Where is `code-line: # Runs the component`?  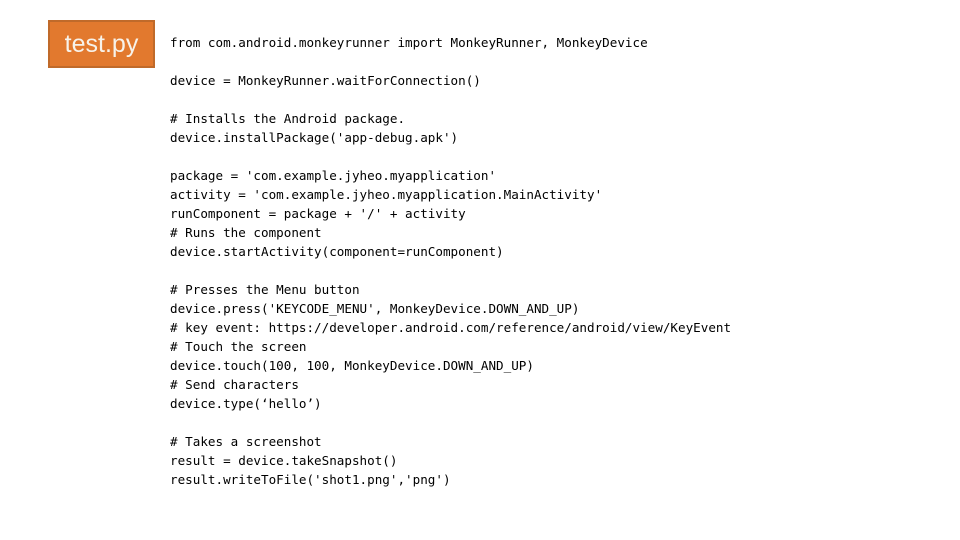
code-line: # Runs the component is located at coordinates (246, 232).